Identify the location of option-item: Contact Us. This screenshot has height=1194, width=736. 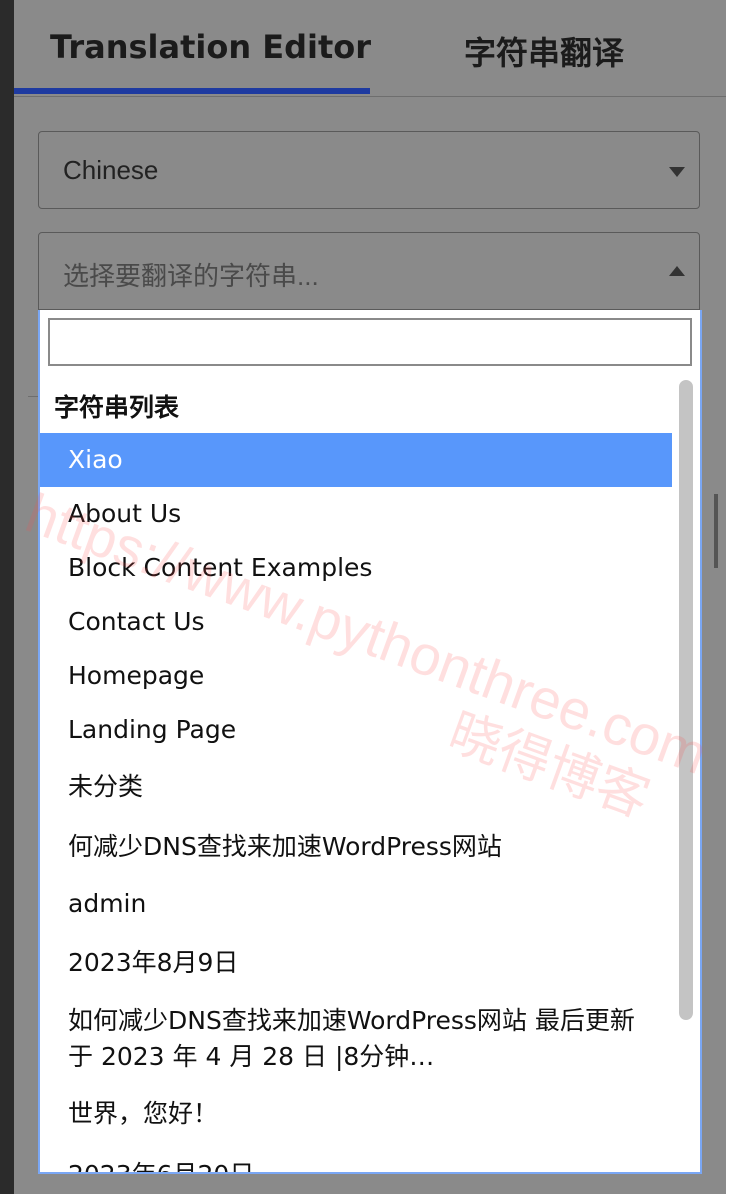
(356, 622).